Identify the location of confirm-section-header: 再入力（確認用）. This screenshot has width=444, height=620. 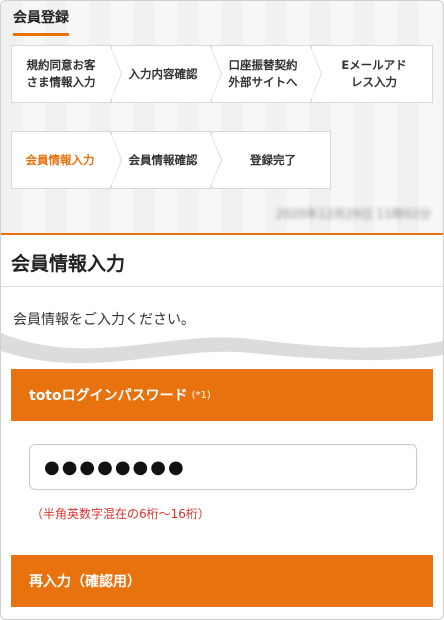
(222, 581).